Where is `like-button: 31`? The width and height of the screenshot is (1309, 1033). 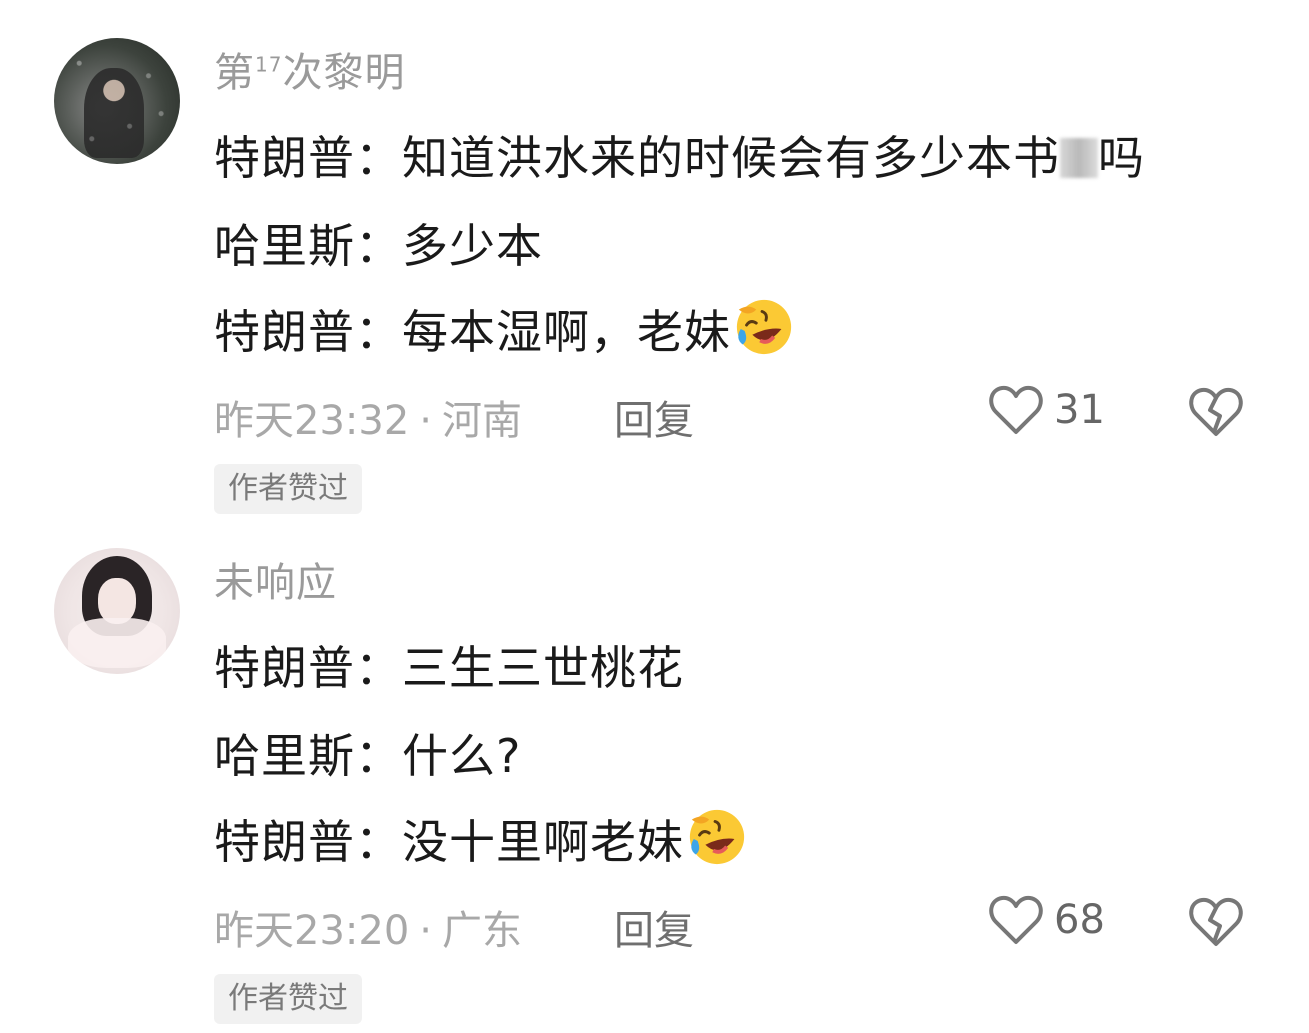
like-button: 31 is located at coordinates (1046, 410).